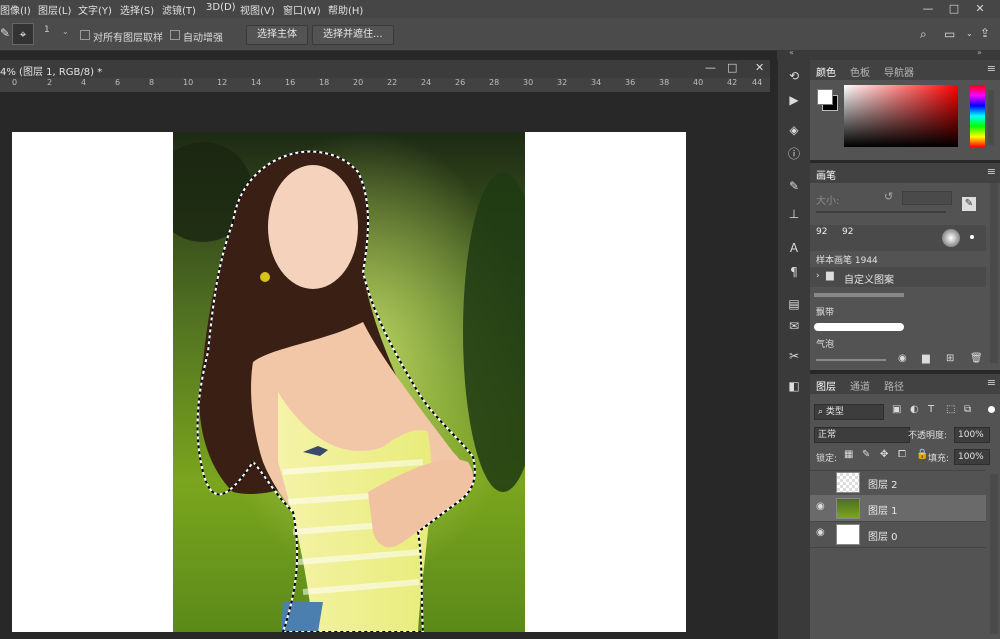  Describe the element at coordinates (972, 457) in the screenshot. I see `fill-field: 100%` at that location.